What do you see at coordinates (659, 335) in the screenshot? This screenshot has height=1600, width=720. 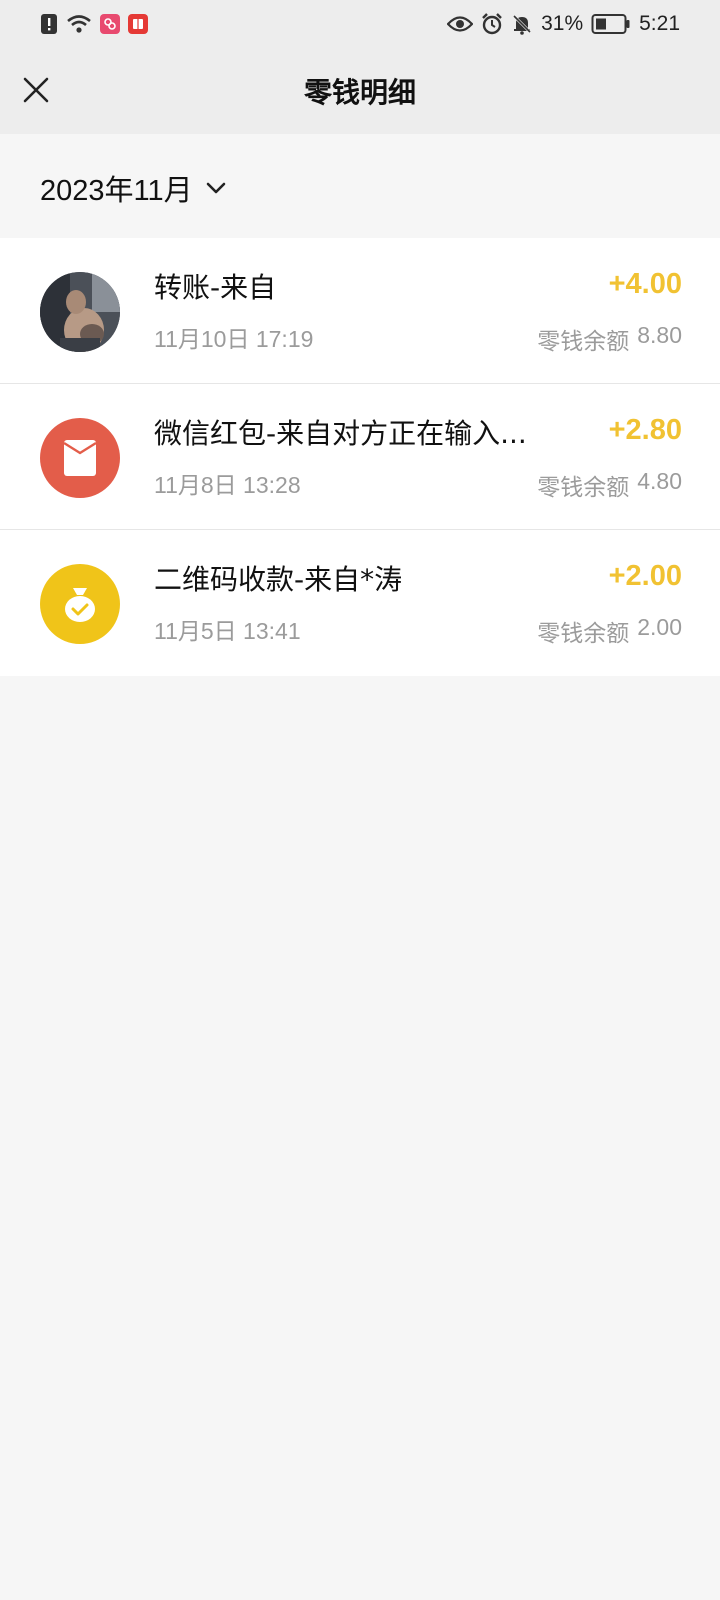 I see `balance-value: 8.80` at bounding box center [659, 335].